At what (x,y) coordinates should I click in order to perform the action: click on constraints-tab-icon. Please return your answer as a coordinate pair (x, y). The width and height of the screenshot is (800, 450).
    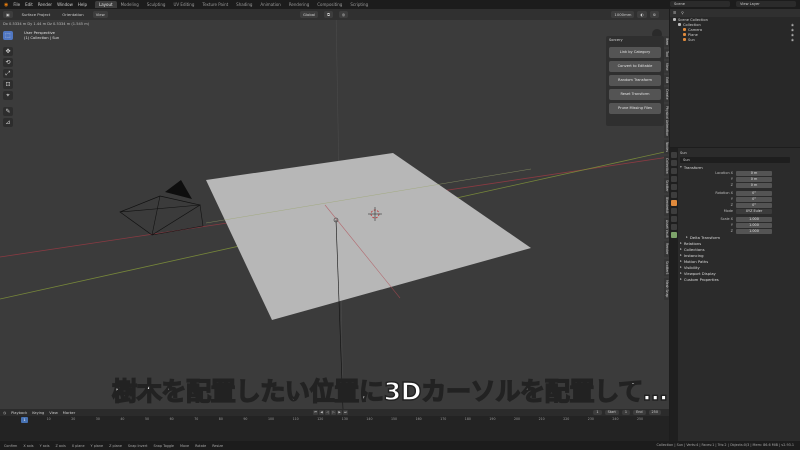
    Looking at the image, I should click on (674, 227).